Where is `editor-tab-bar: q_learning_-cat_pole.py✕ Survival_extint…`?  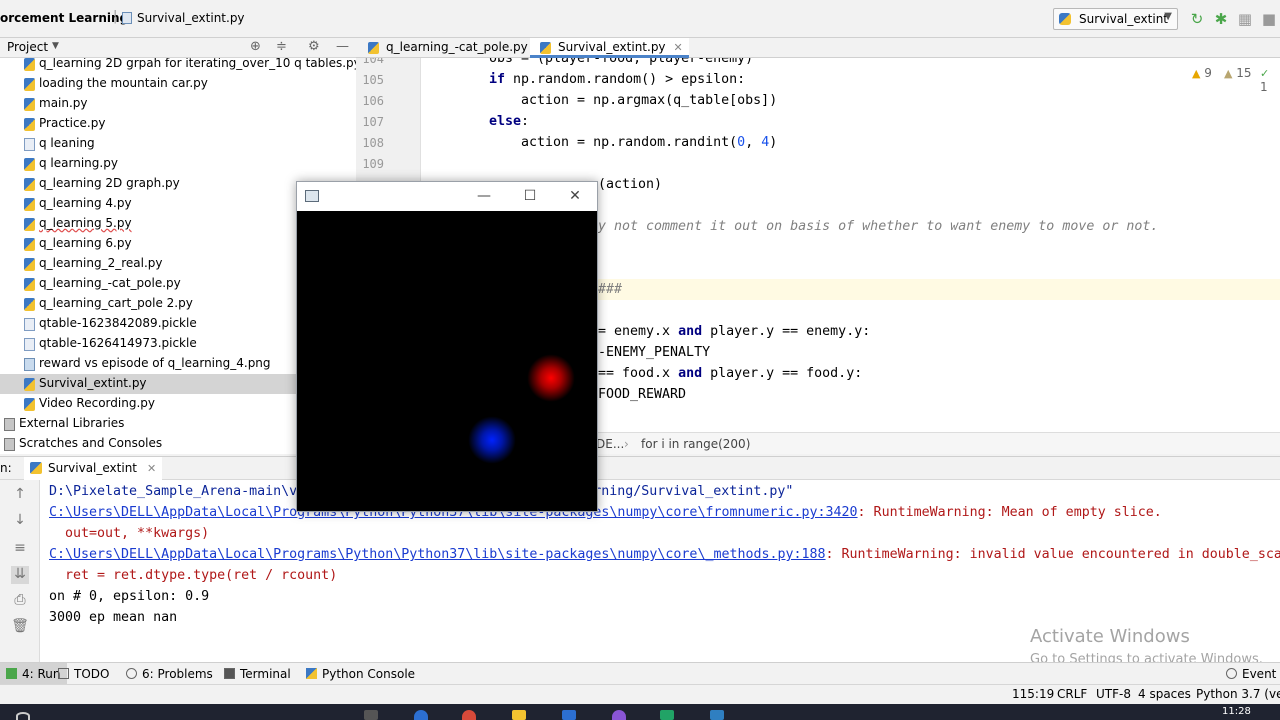 editor-tab-bar: q_learning_-cat_pole.py✕ Survival_extint… is located at coordinates (818, 48).